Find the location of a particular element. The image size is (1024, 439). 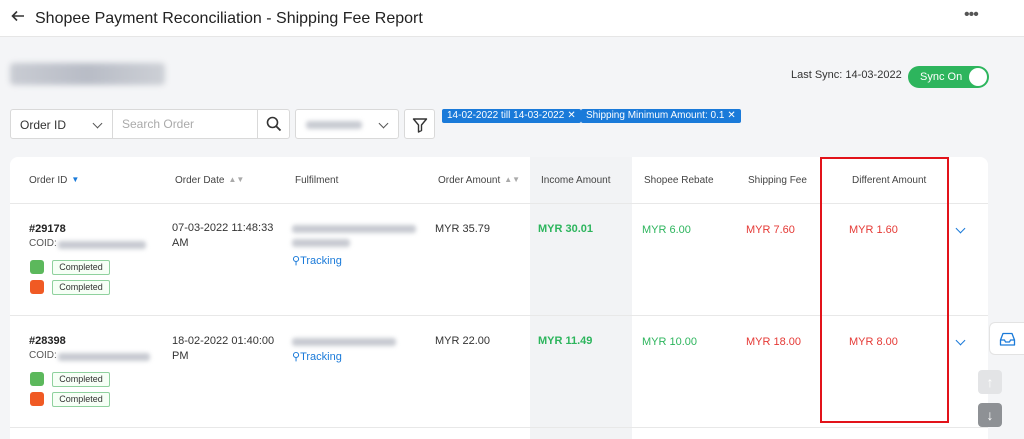

shipping-fee: MYR 18.00 is located at coordinates (774, 342).